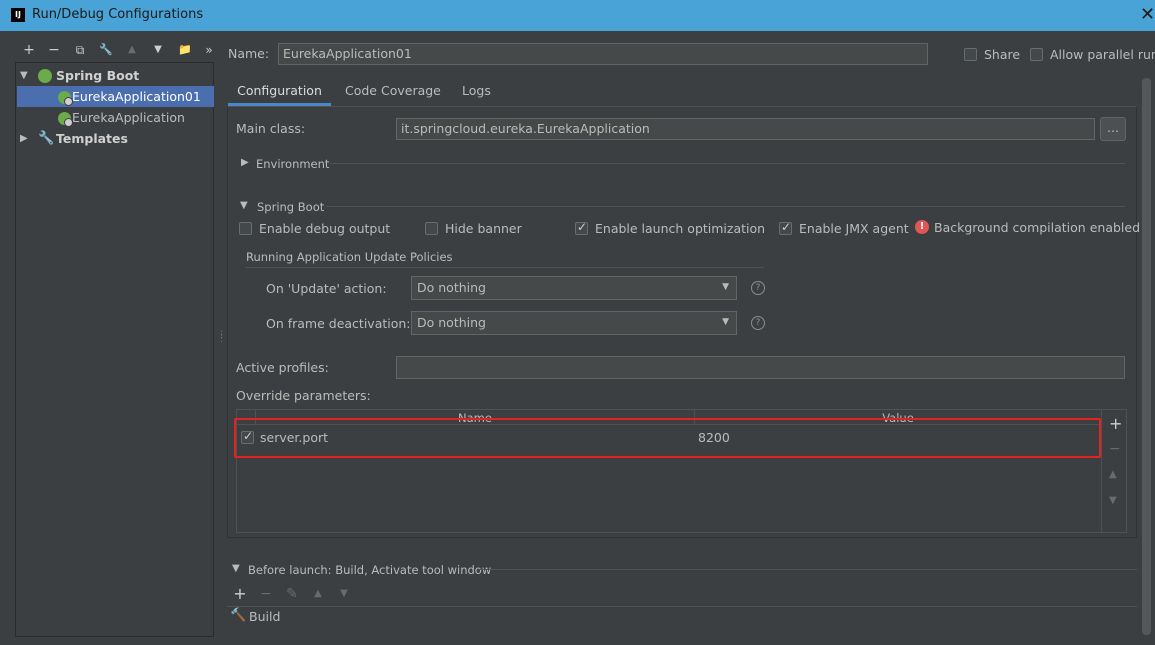  Describe the element at coordinates (245, 228) in the screenshot. I see `enable-debug-output-checkbox` at that location.